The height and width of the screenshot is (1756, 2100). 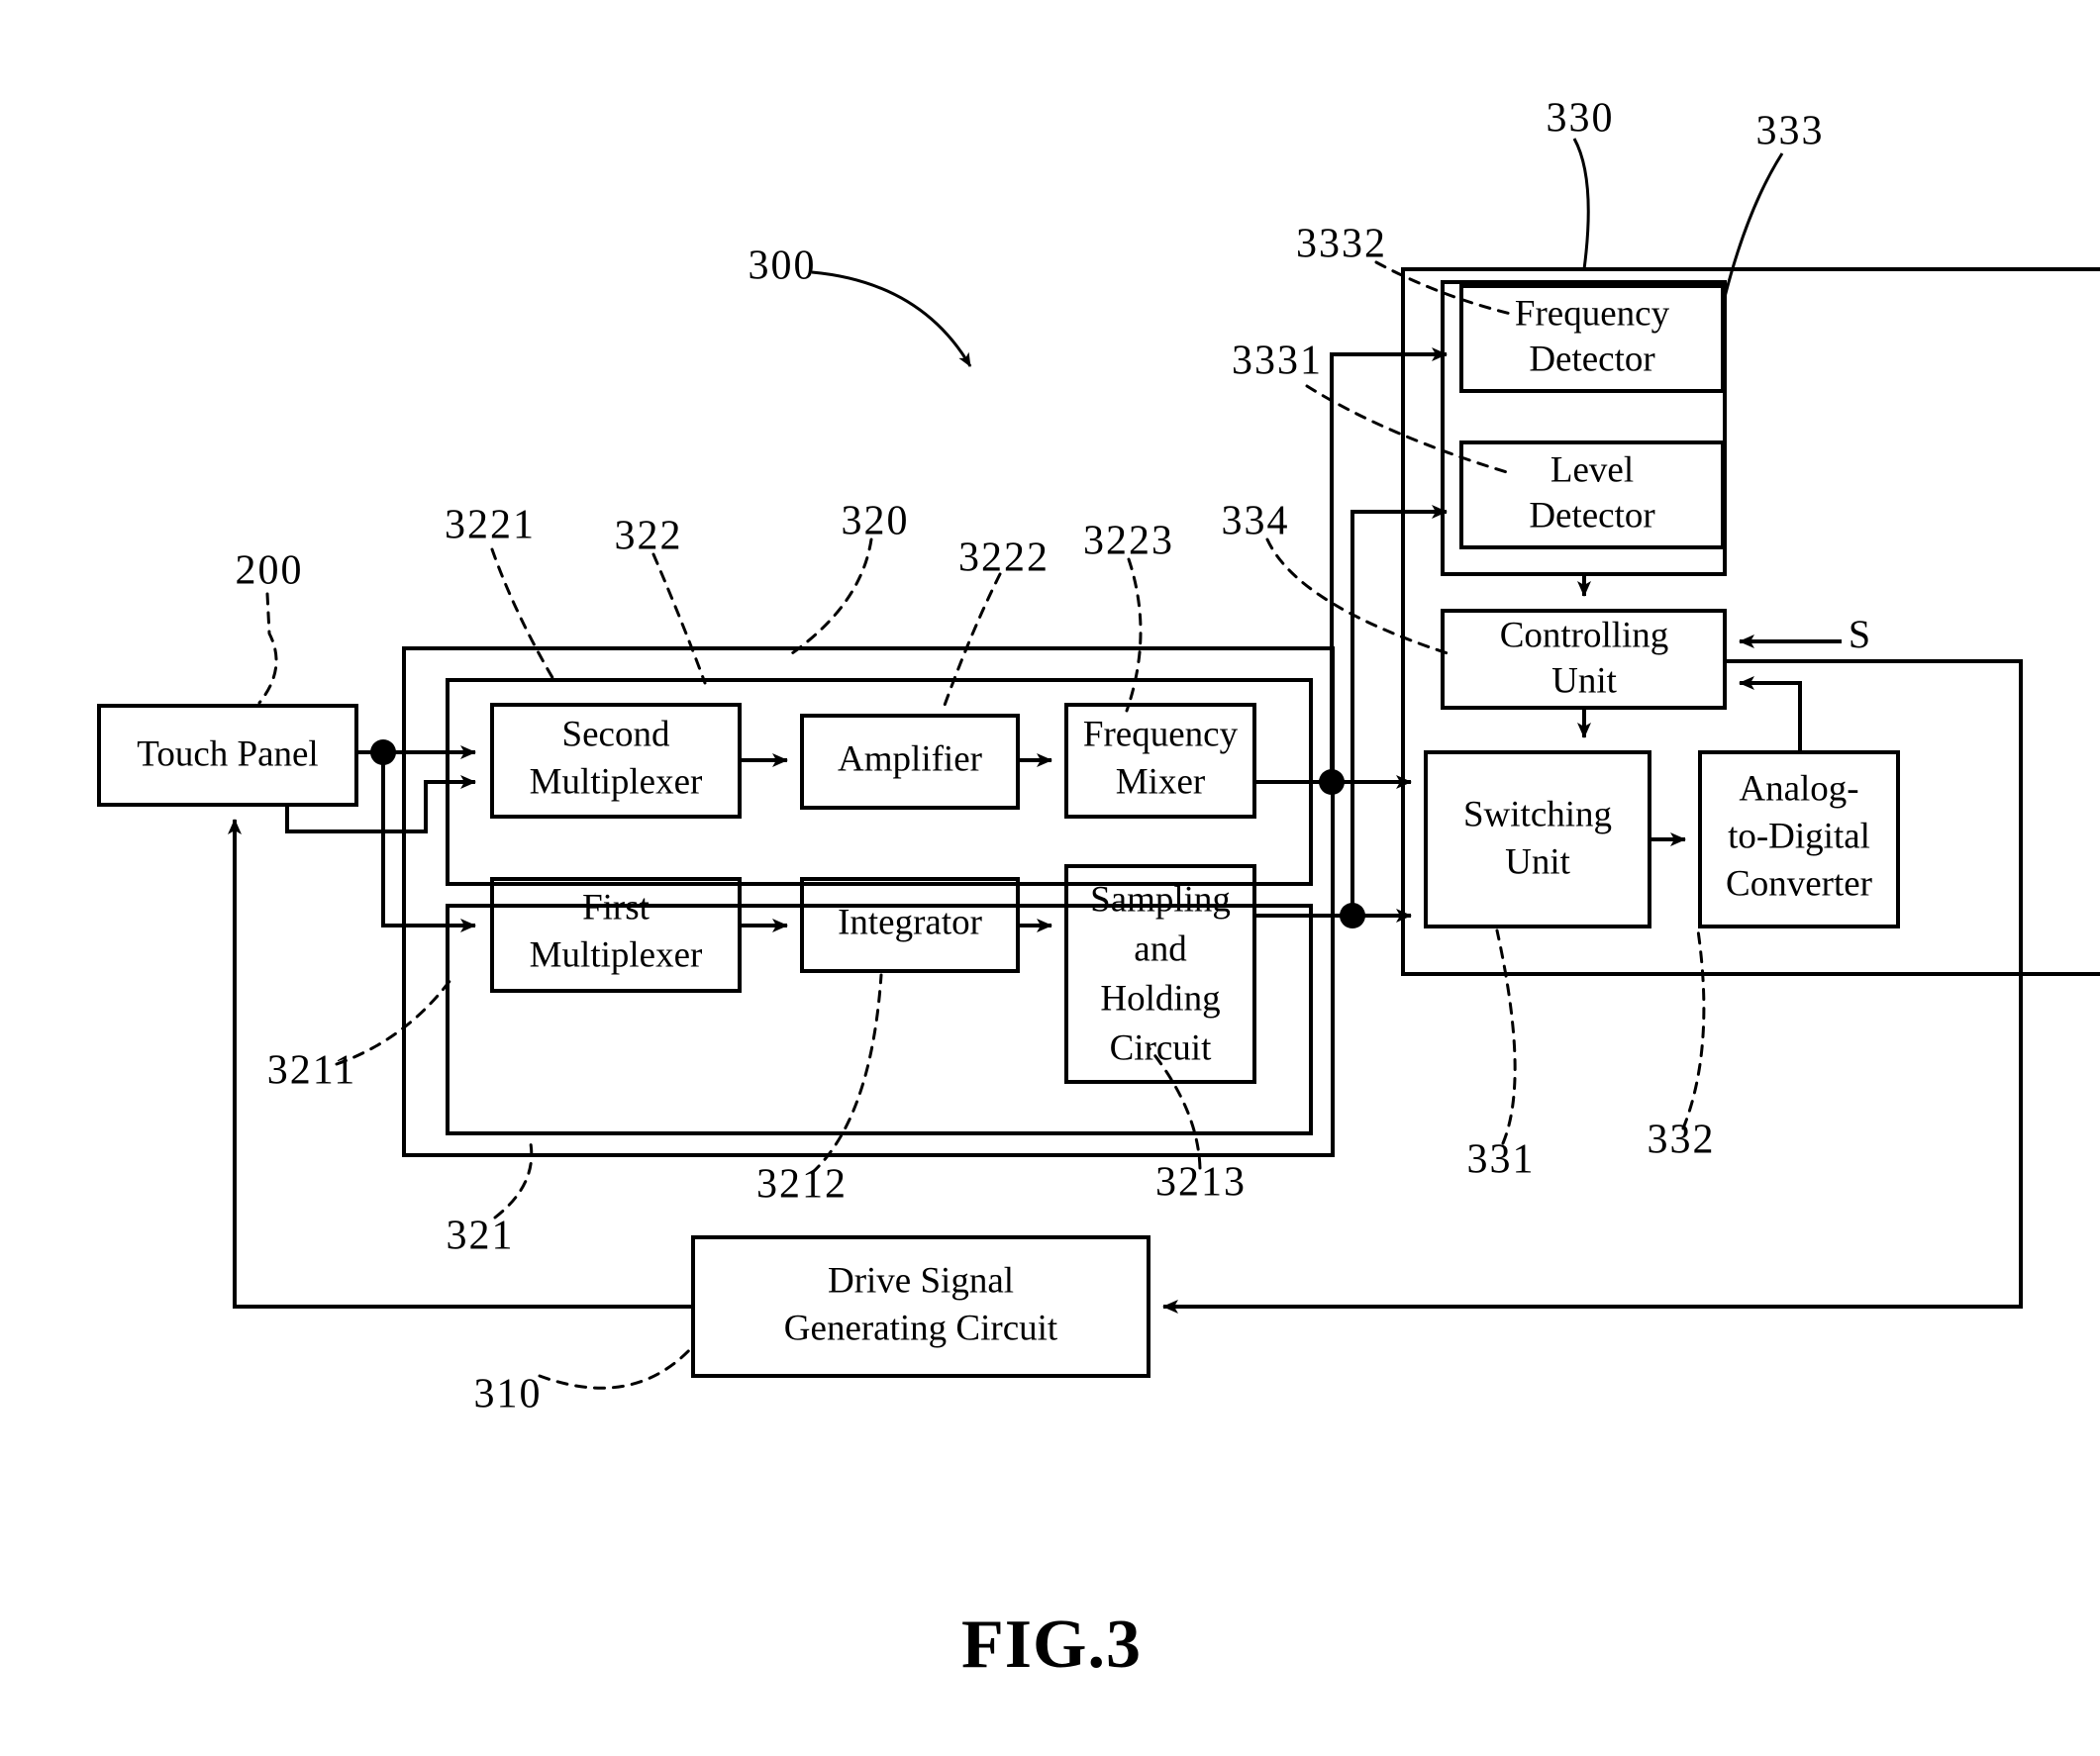 I want to click on wire-sampling-to-level-detector, so click(x=1399, y=710).